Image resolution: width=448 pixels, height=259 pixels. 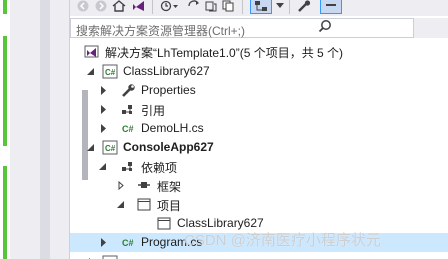 I want to click on collapse-all-icon, so click(x=261, y=7).